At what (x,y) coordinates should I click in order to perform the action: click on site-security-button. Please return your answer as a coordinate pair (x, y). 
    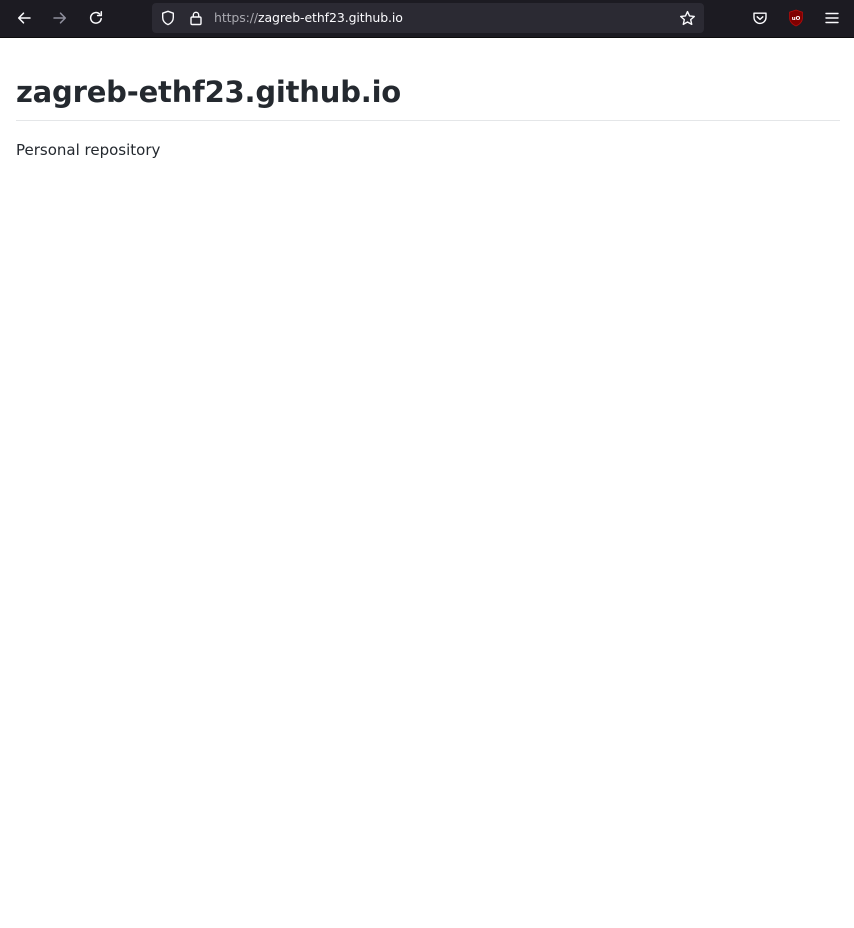
    Looking at the image, I should click on (196, 18).